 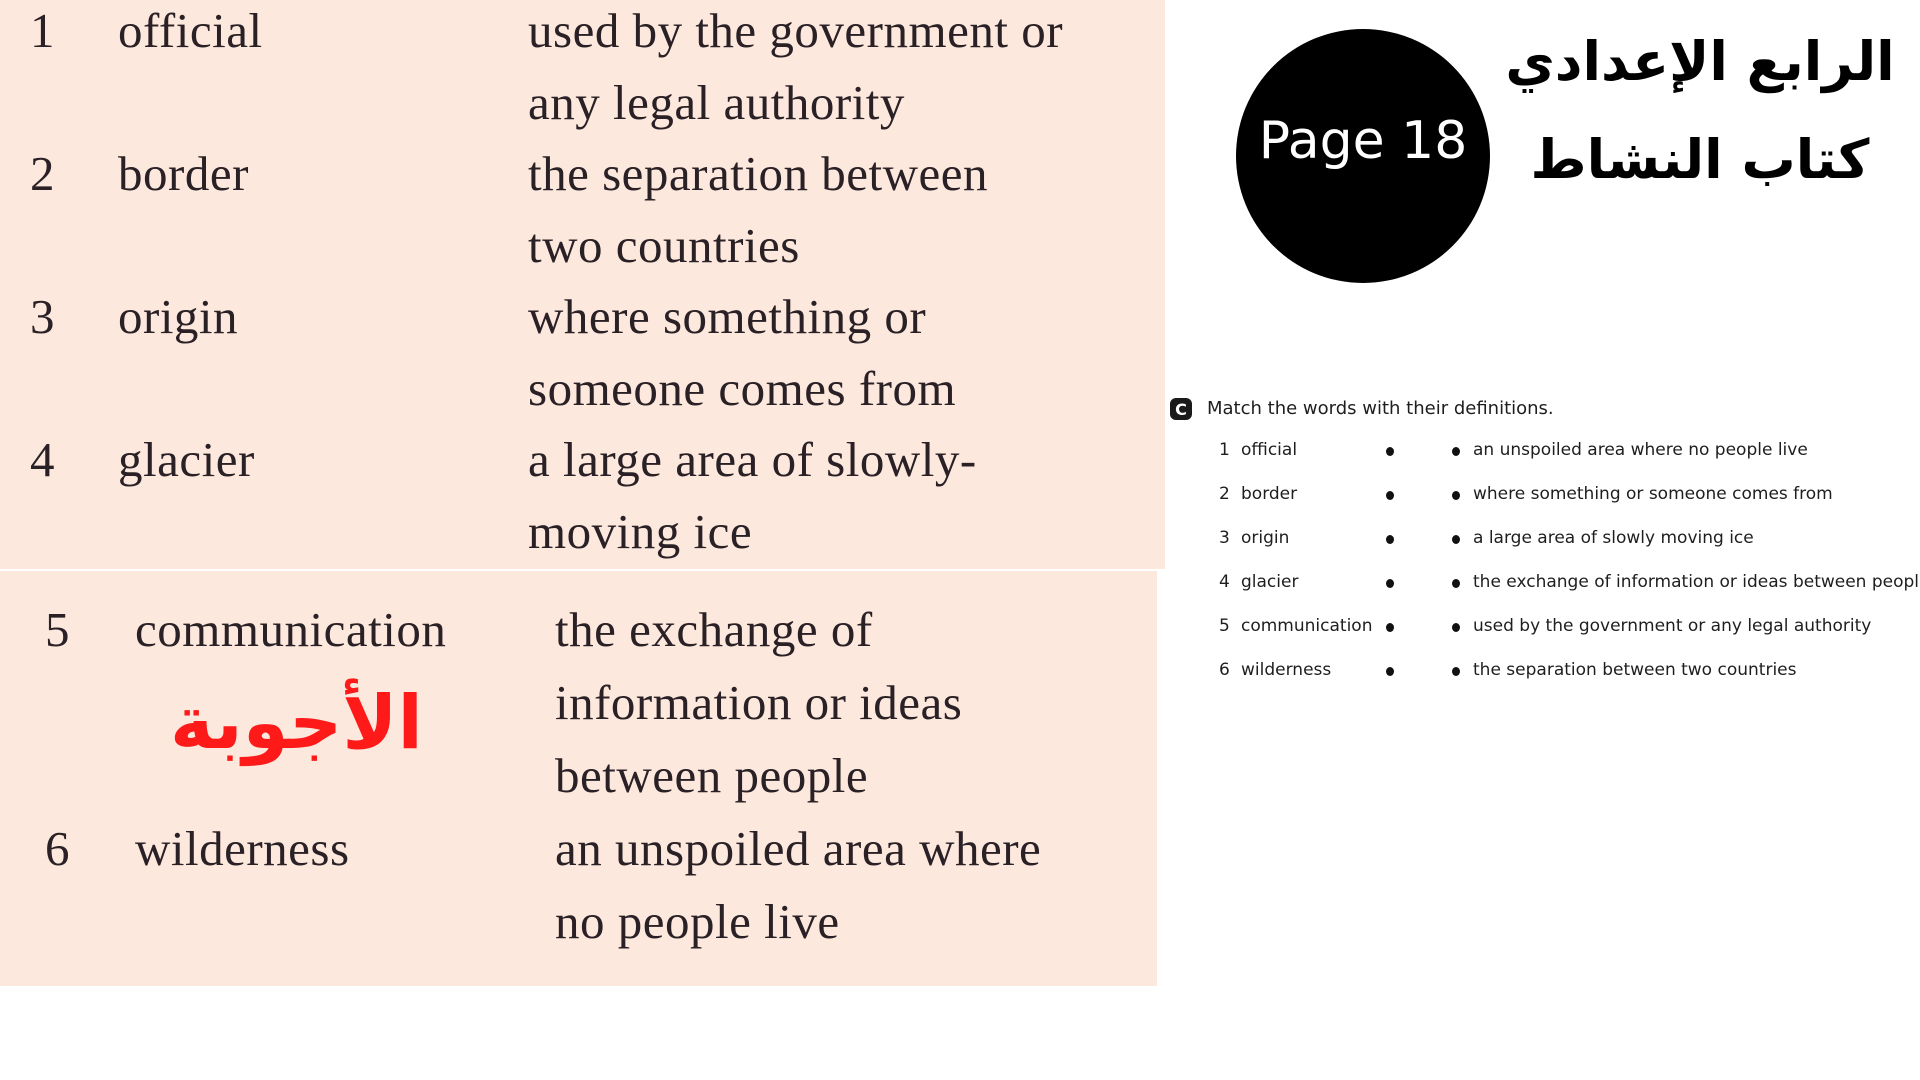 What do you see at coordinates (752, 459) in the screenshot?
I see `answer-definition: a large area of slowly-` at bounding box center [752, 459].